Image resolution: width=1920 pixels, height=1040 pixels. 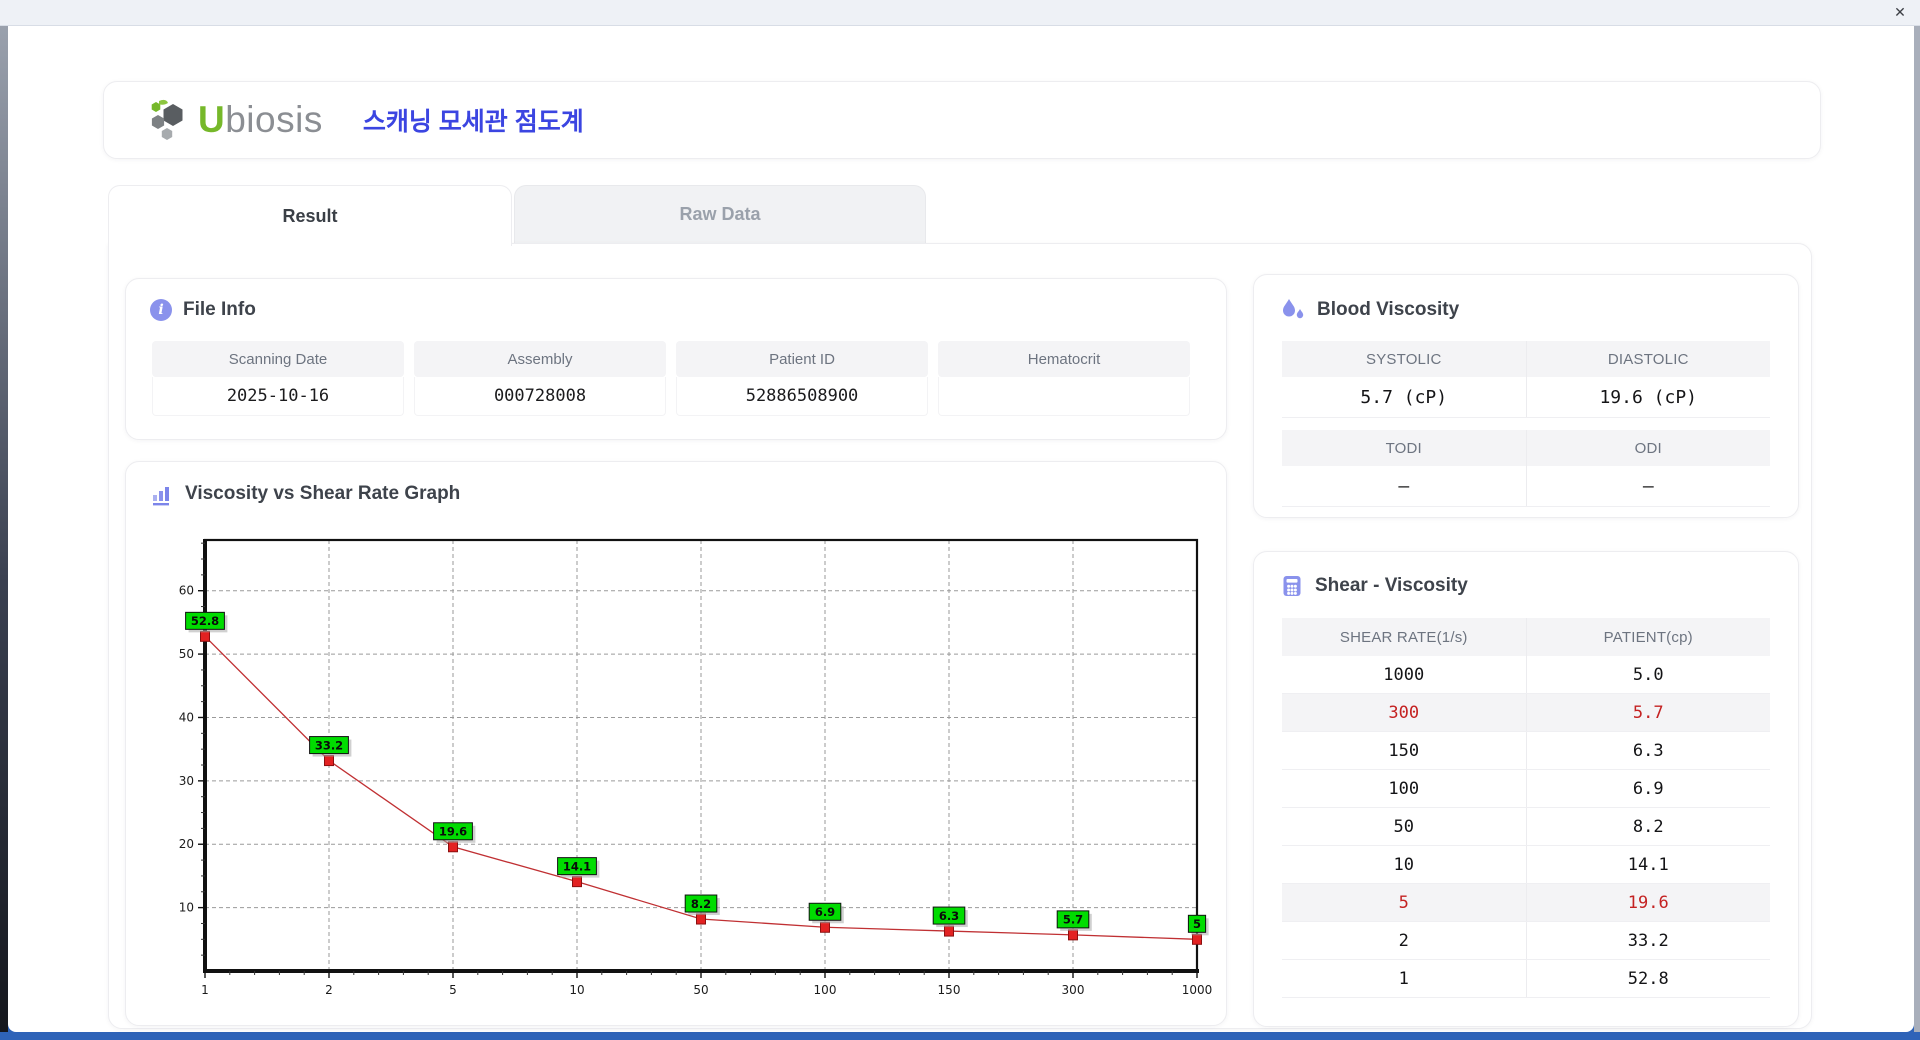 I want to click on table-row: 300 5.7, so click(x=1526, y=713).